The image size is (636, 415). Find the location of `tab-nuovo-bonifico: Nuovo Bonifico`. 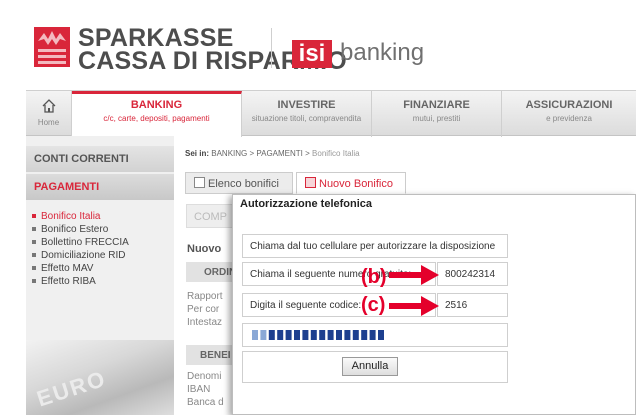

tab-nuovo-bonifico: Nuovo Bonifico is located at coordinates (351, 183).